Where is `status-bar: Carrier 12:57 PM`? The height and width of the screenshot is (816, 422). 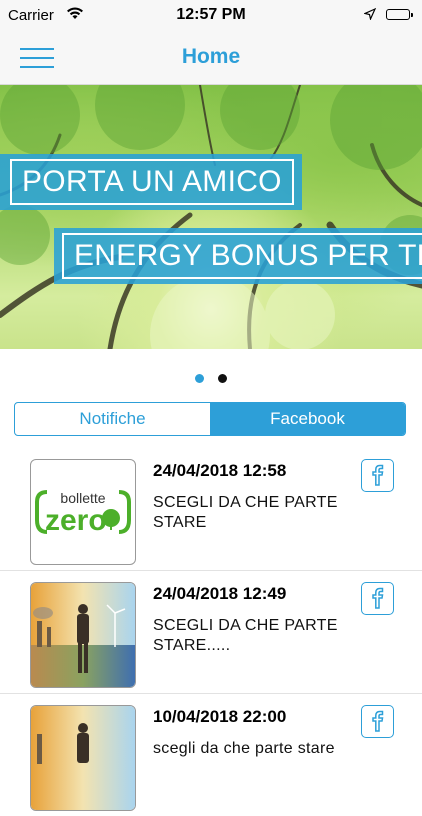 status-bar: Carrier 12:57 PM is located at coordinates (211, 16).